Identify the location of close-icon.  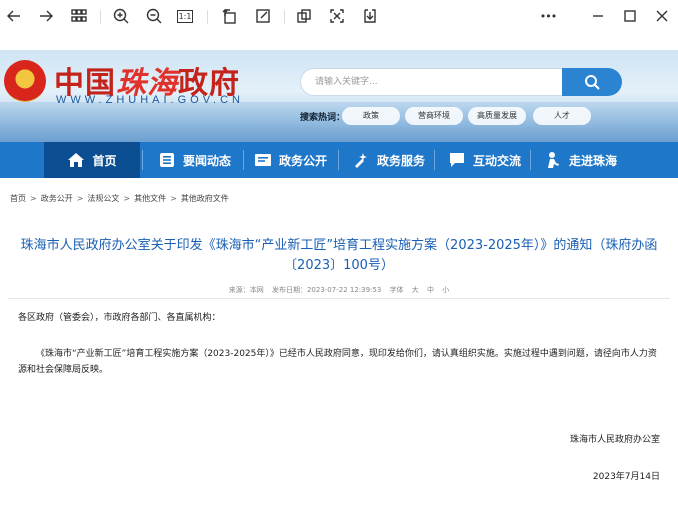
(662, 16).